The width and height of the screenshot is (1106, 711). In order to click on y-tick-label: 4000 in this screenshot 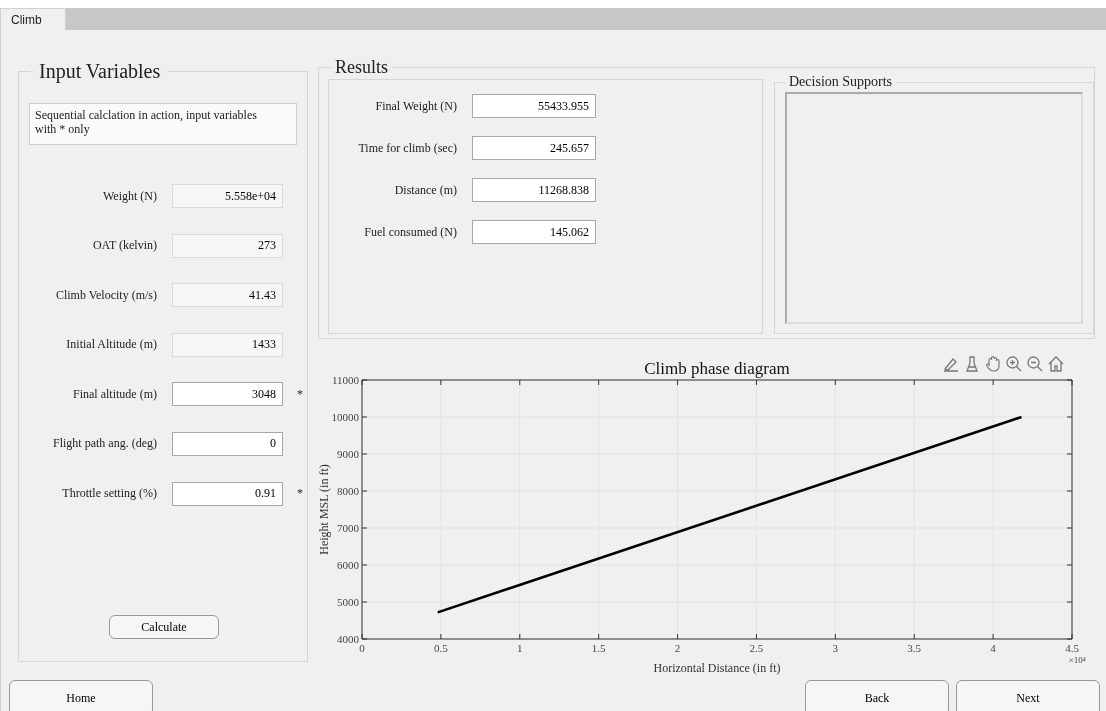, I will do `click(348, 639)`.